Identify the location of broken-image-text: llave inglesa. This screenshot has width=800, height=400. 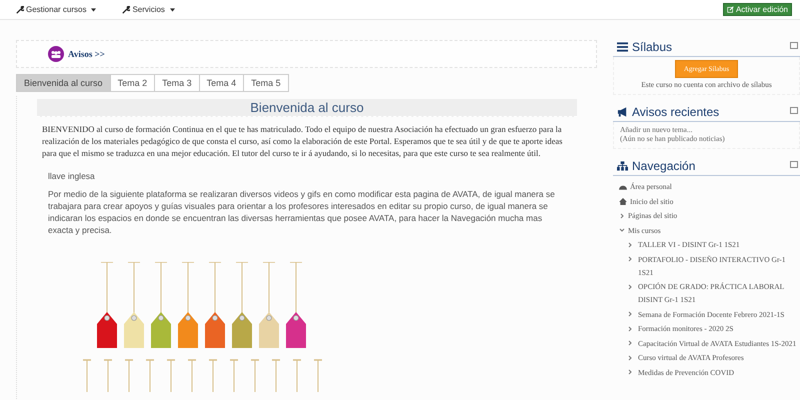
(72, 176).